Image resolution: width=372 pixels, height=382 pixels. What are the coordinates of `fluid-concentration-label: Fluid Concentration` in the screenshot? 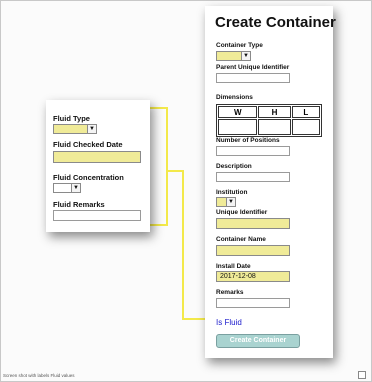 It's located at (88, 177).